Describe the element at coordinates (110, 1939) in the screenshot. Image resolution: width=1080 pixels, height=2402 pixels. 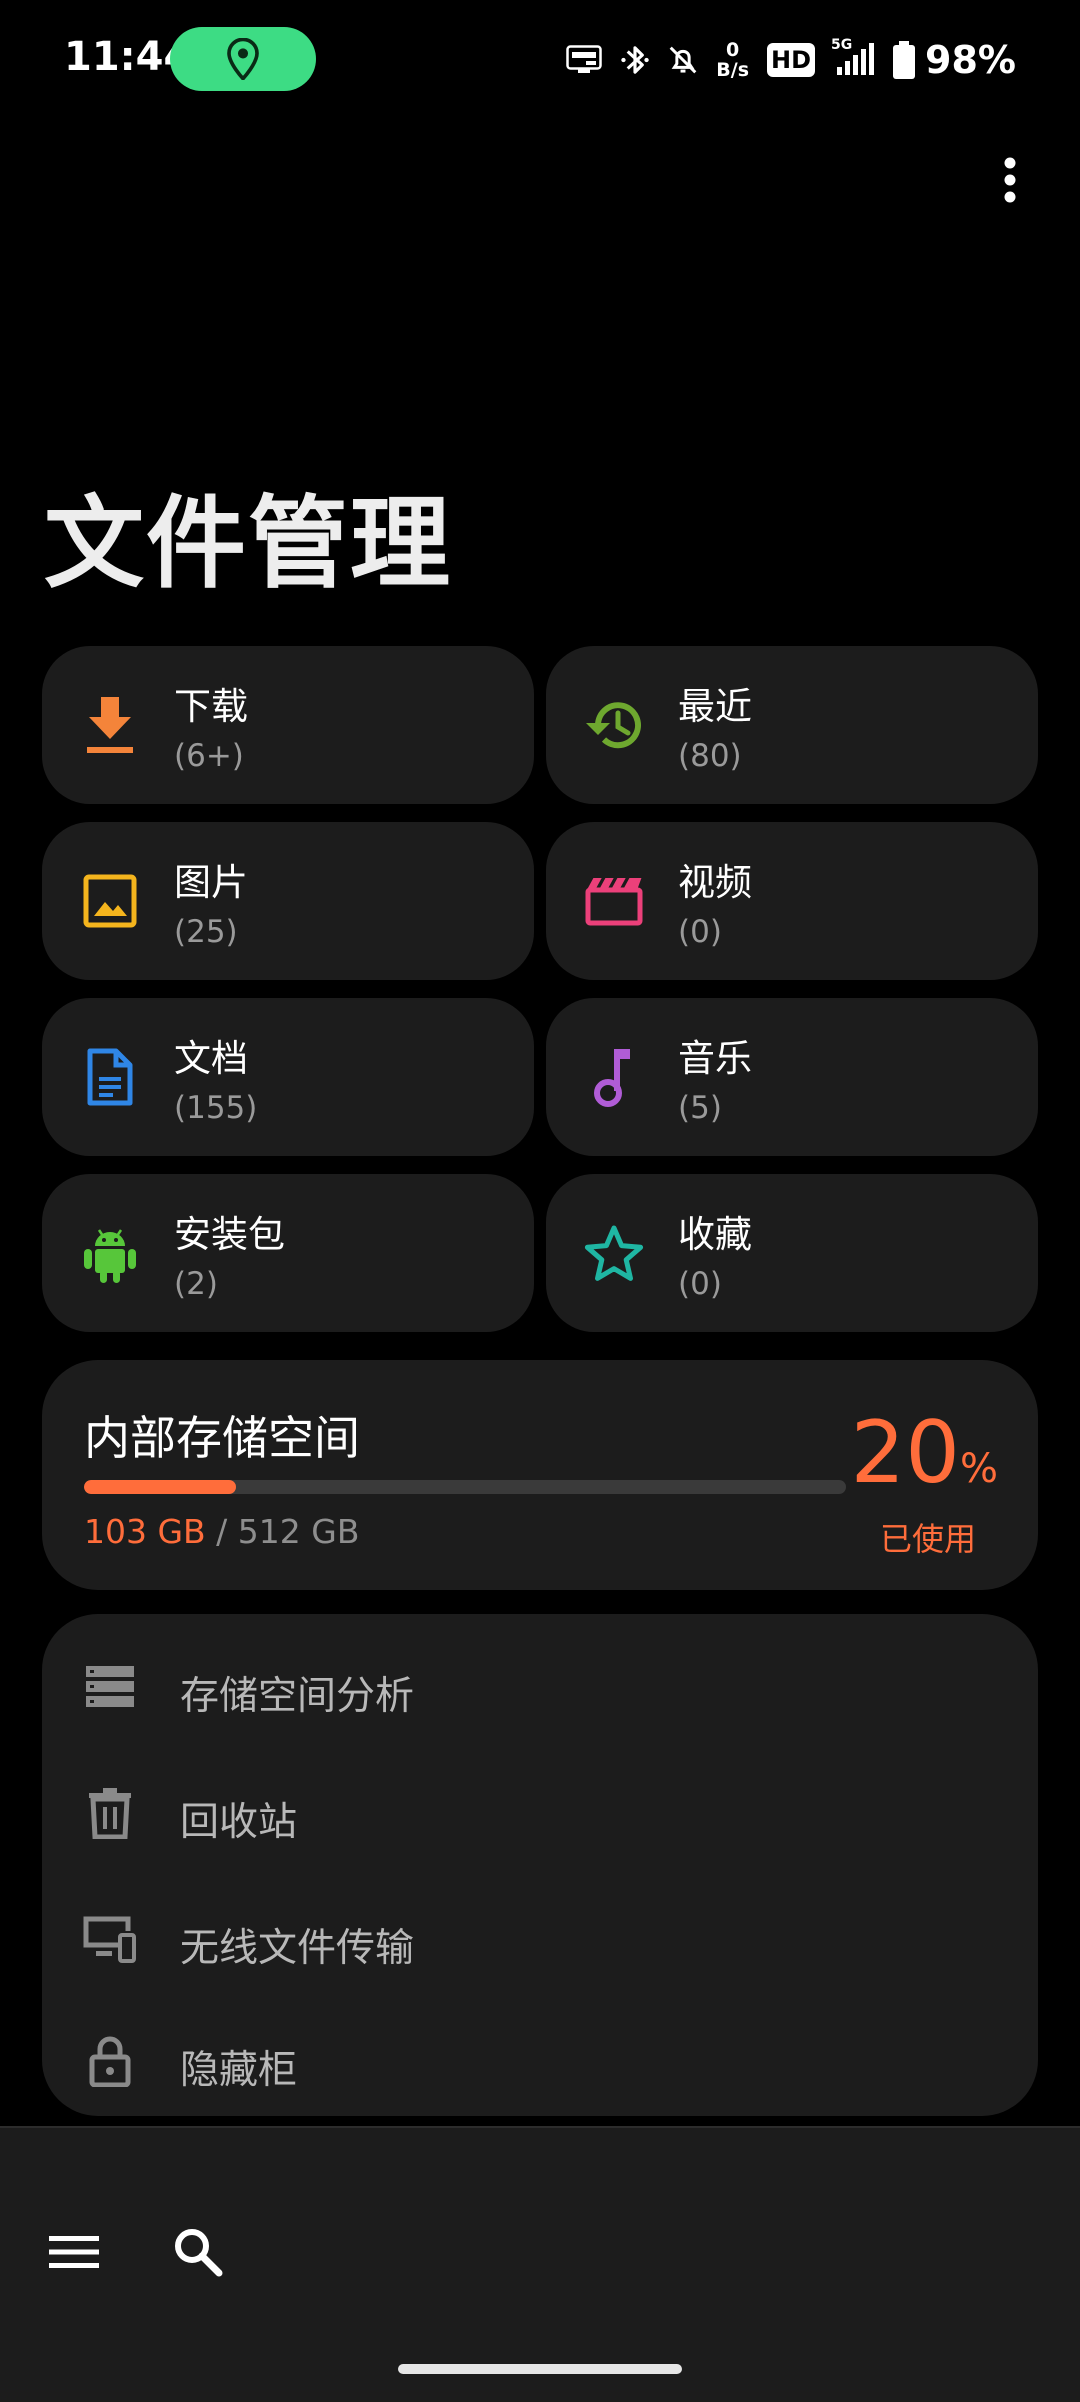
I see `wireless-transfer-icon` at that location.